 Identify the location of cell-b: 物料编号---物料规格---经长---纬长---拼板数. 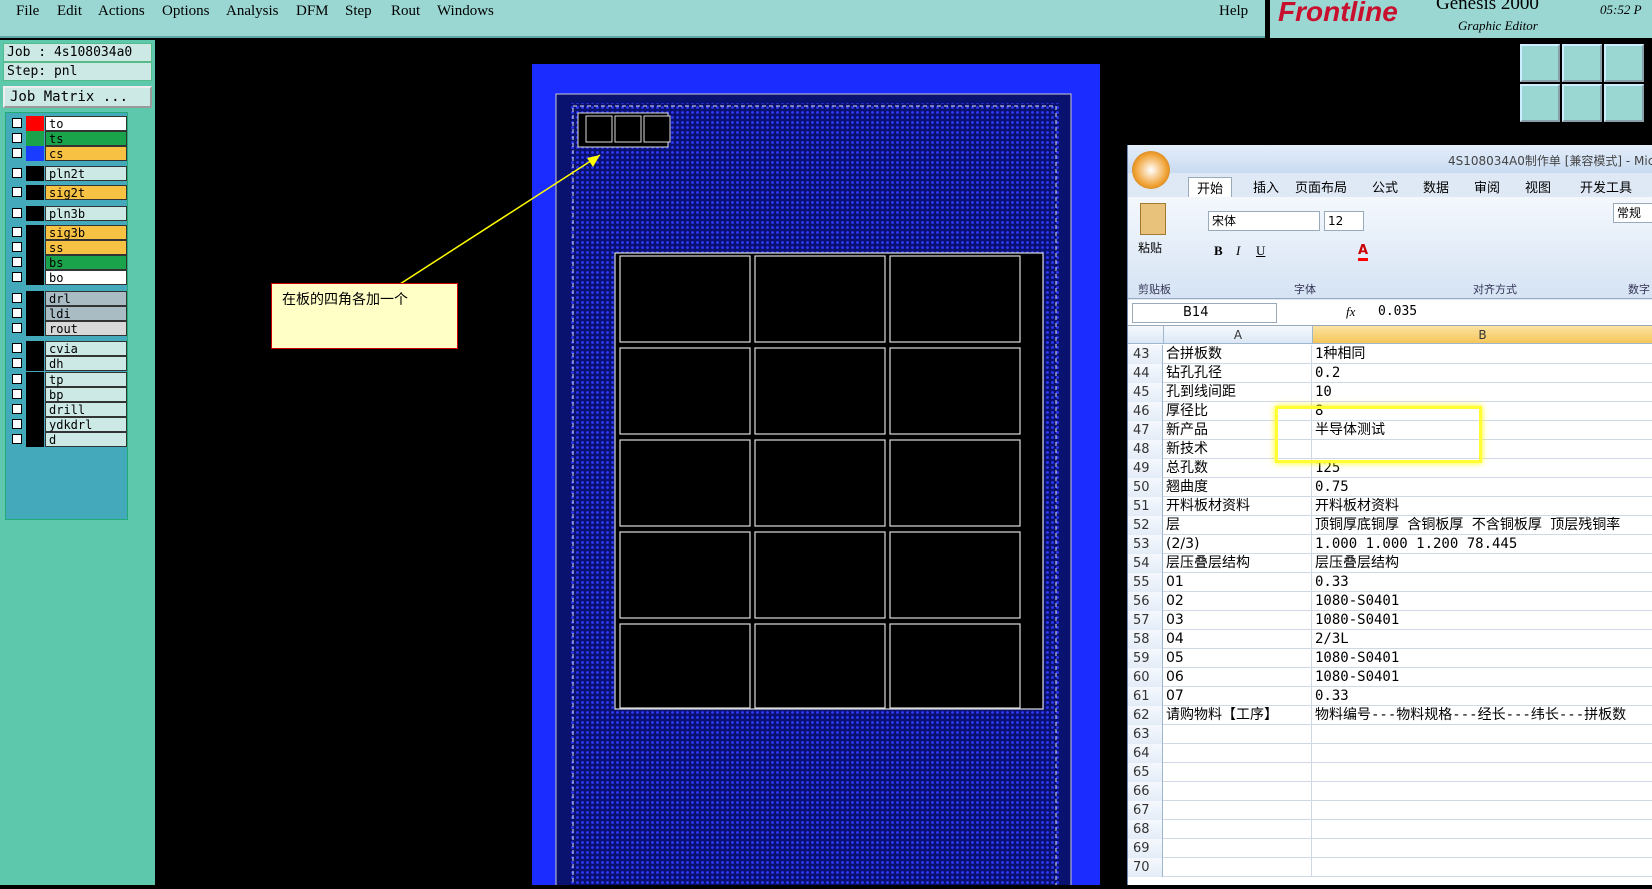
(1482, 715).